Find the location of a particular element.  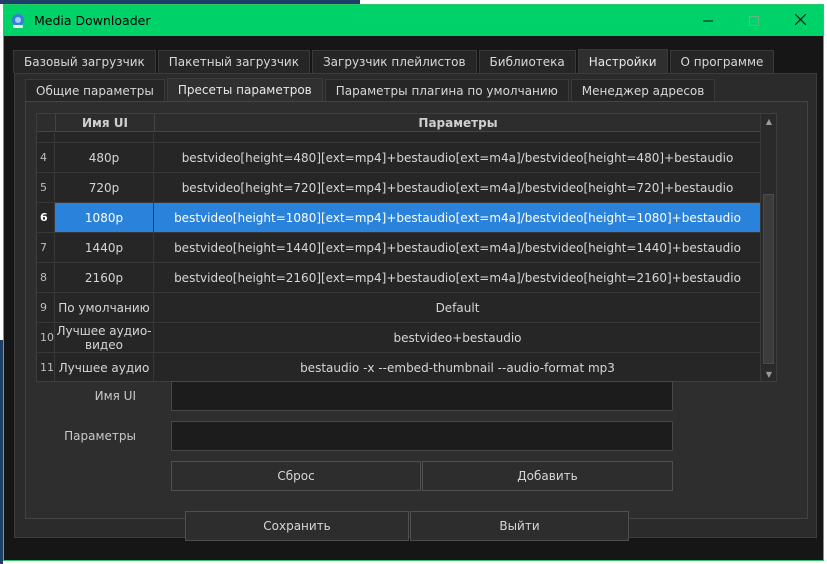

table-row-partial is located at coordinates (399, 138).